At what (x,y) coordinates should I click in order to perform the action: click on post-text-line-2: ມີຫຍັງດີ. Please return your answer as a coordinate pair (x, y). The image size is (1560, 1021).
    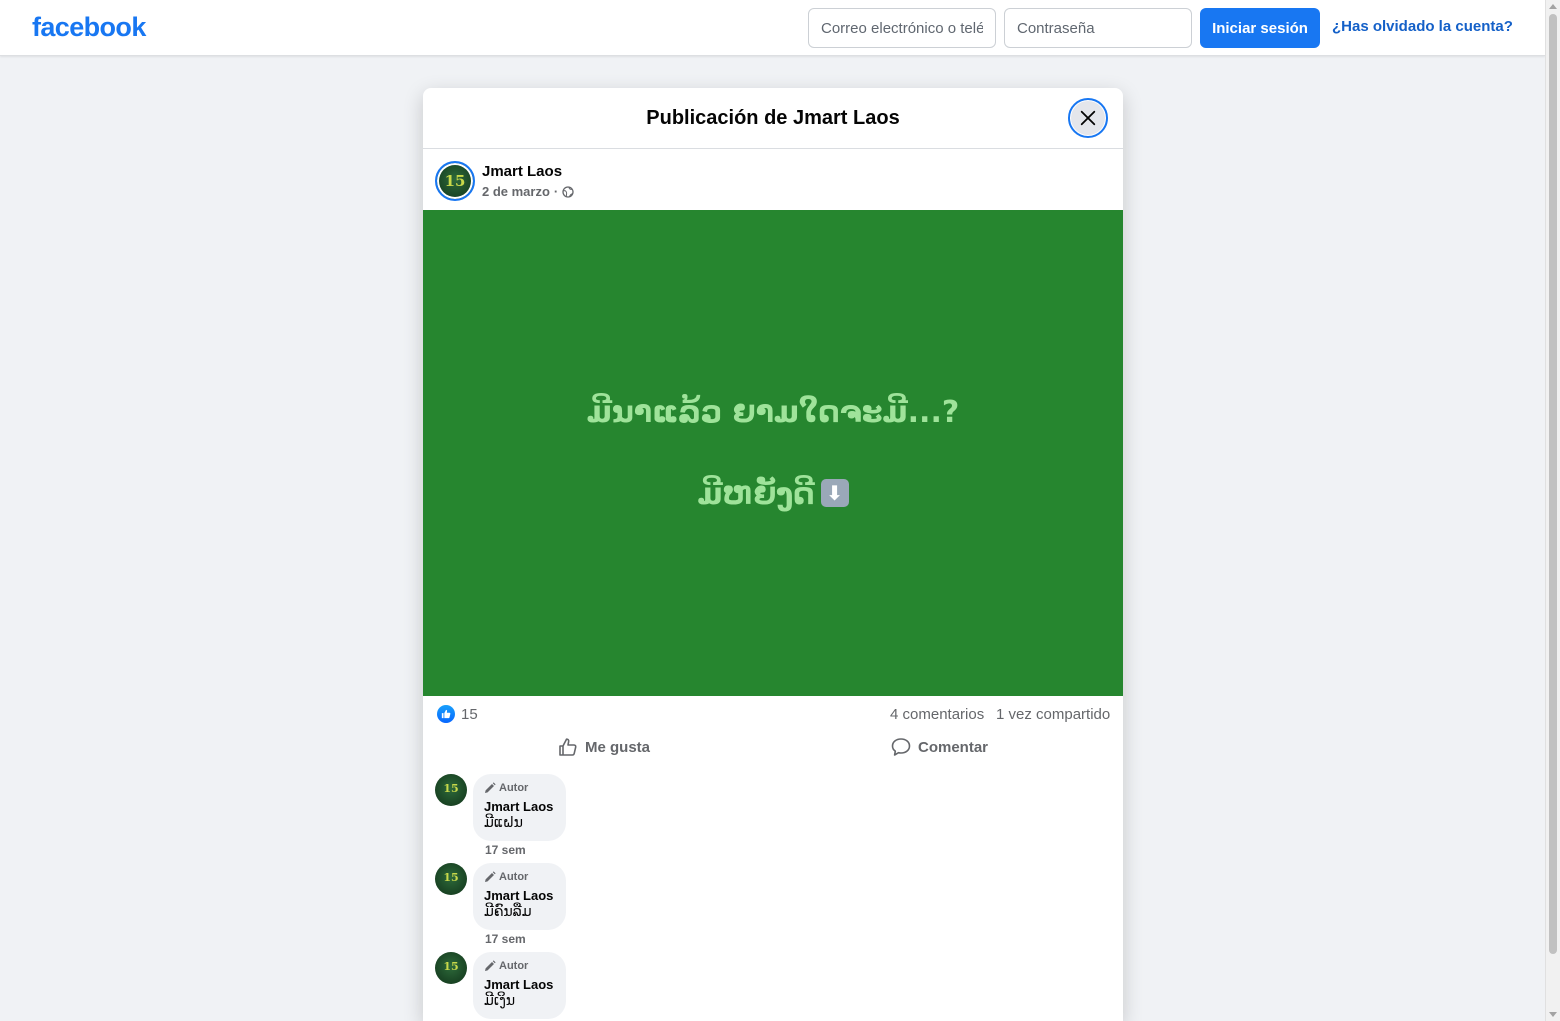
    Looking at the image, I should click on (773, 494).